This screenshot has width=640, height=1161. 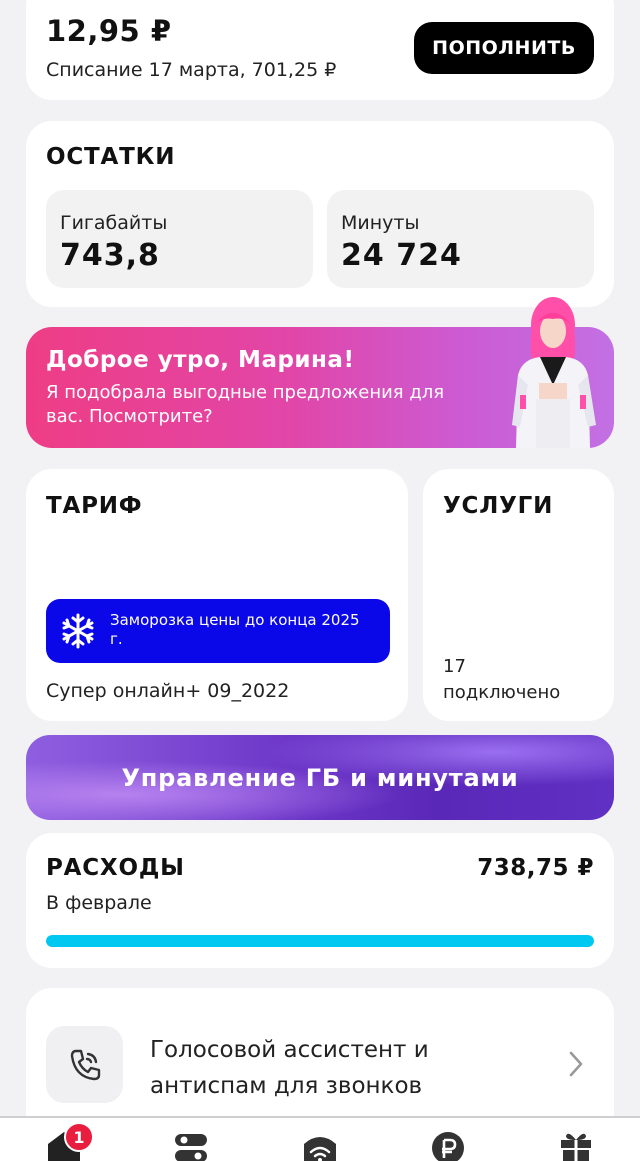 What do you see at coordinates (454, 666) in the screenshot?
I see `services-count-number: 17` at bounding box center [454, 666].